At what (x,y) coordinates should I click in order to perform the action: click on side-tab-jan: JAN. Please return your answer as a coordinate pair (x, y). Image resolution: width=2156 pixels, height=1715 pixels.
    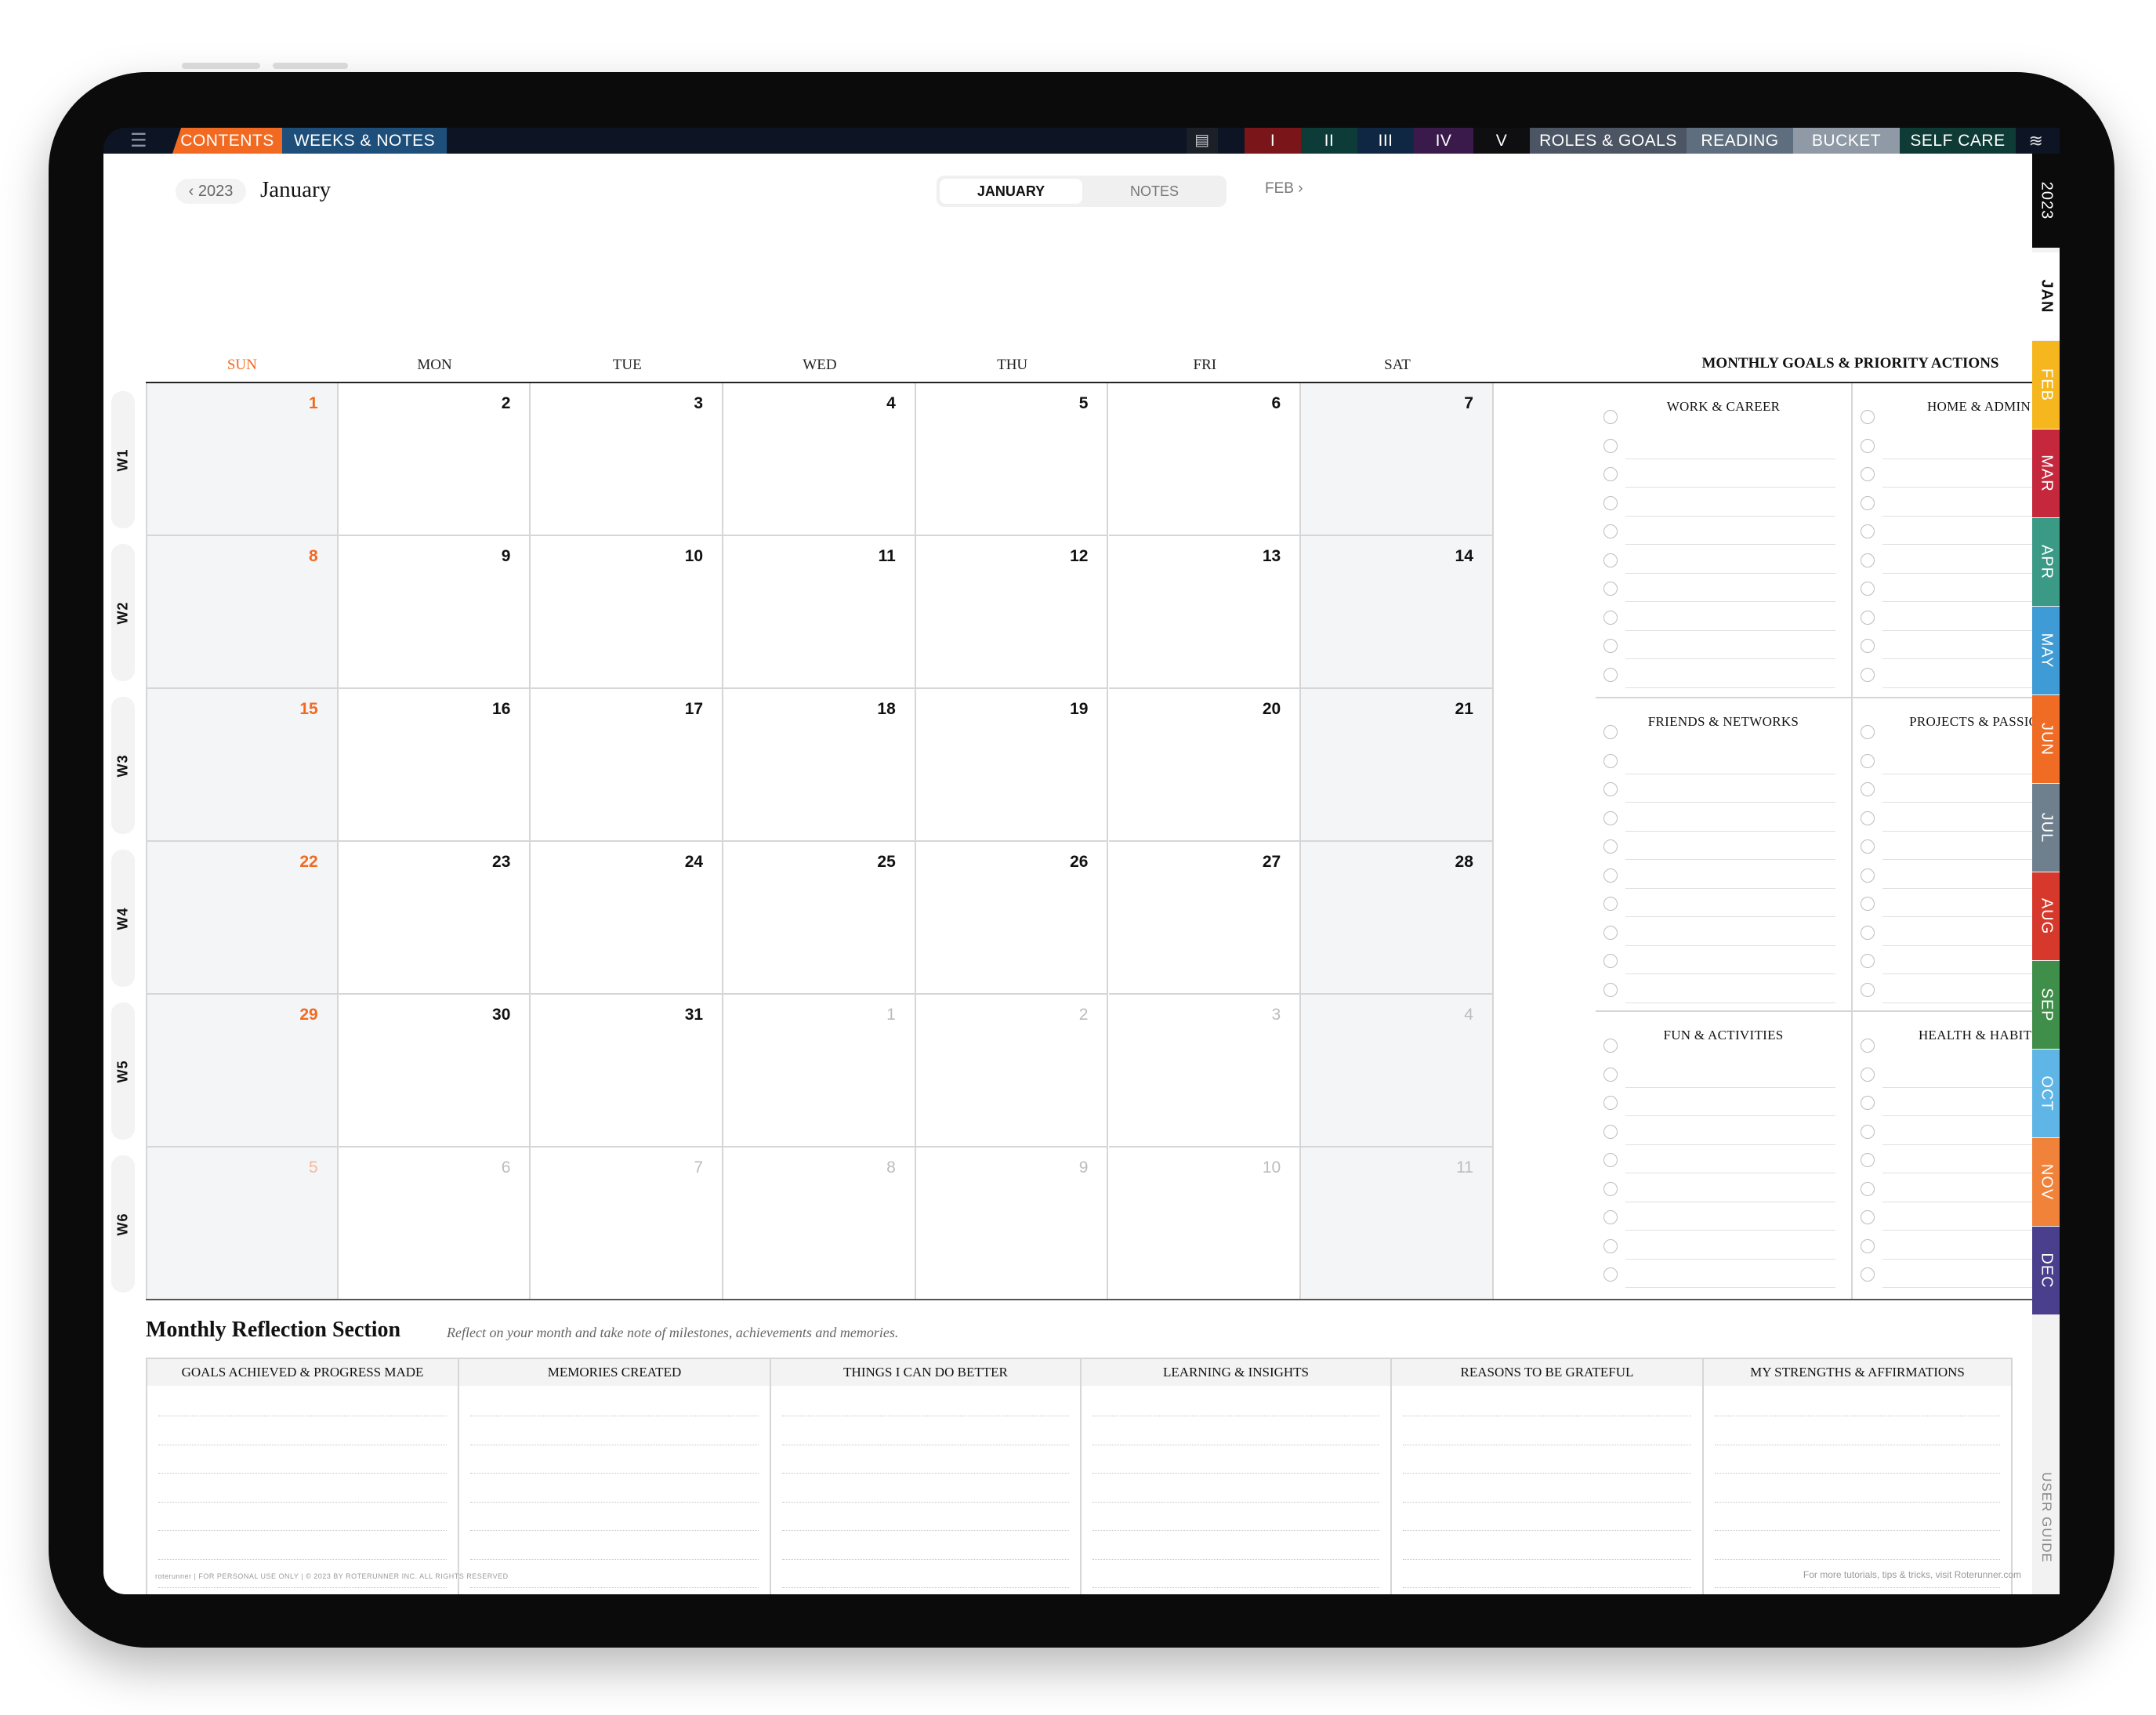
    Looking at the image, I should click on (2046, 296).